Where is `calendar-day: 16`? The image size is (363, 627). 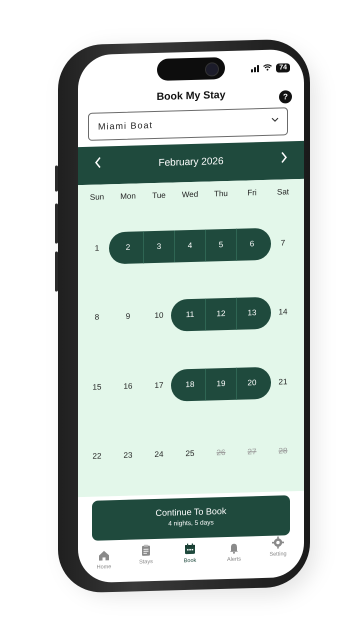 calendar-day: 16 is located at coordinates (128, 386).